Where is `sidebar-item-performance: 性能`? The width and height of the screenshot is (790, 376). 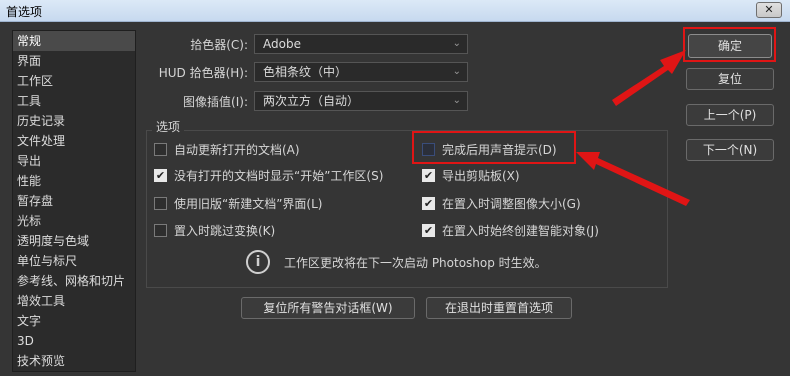 sidebar-item-performance: 性能 is located at coordinates (74, 181).